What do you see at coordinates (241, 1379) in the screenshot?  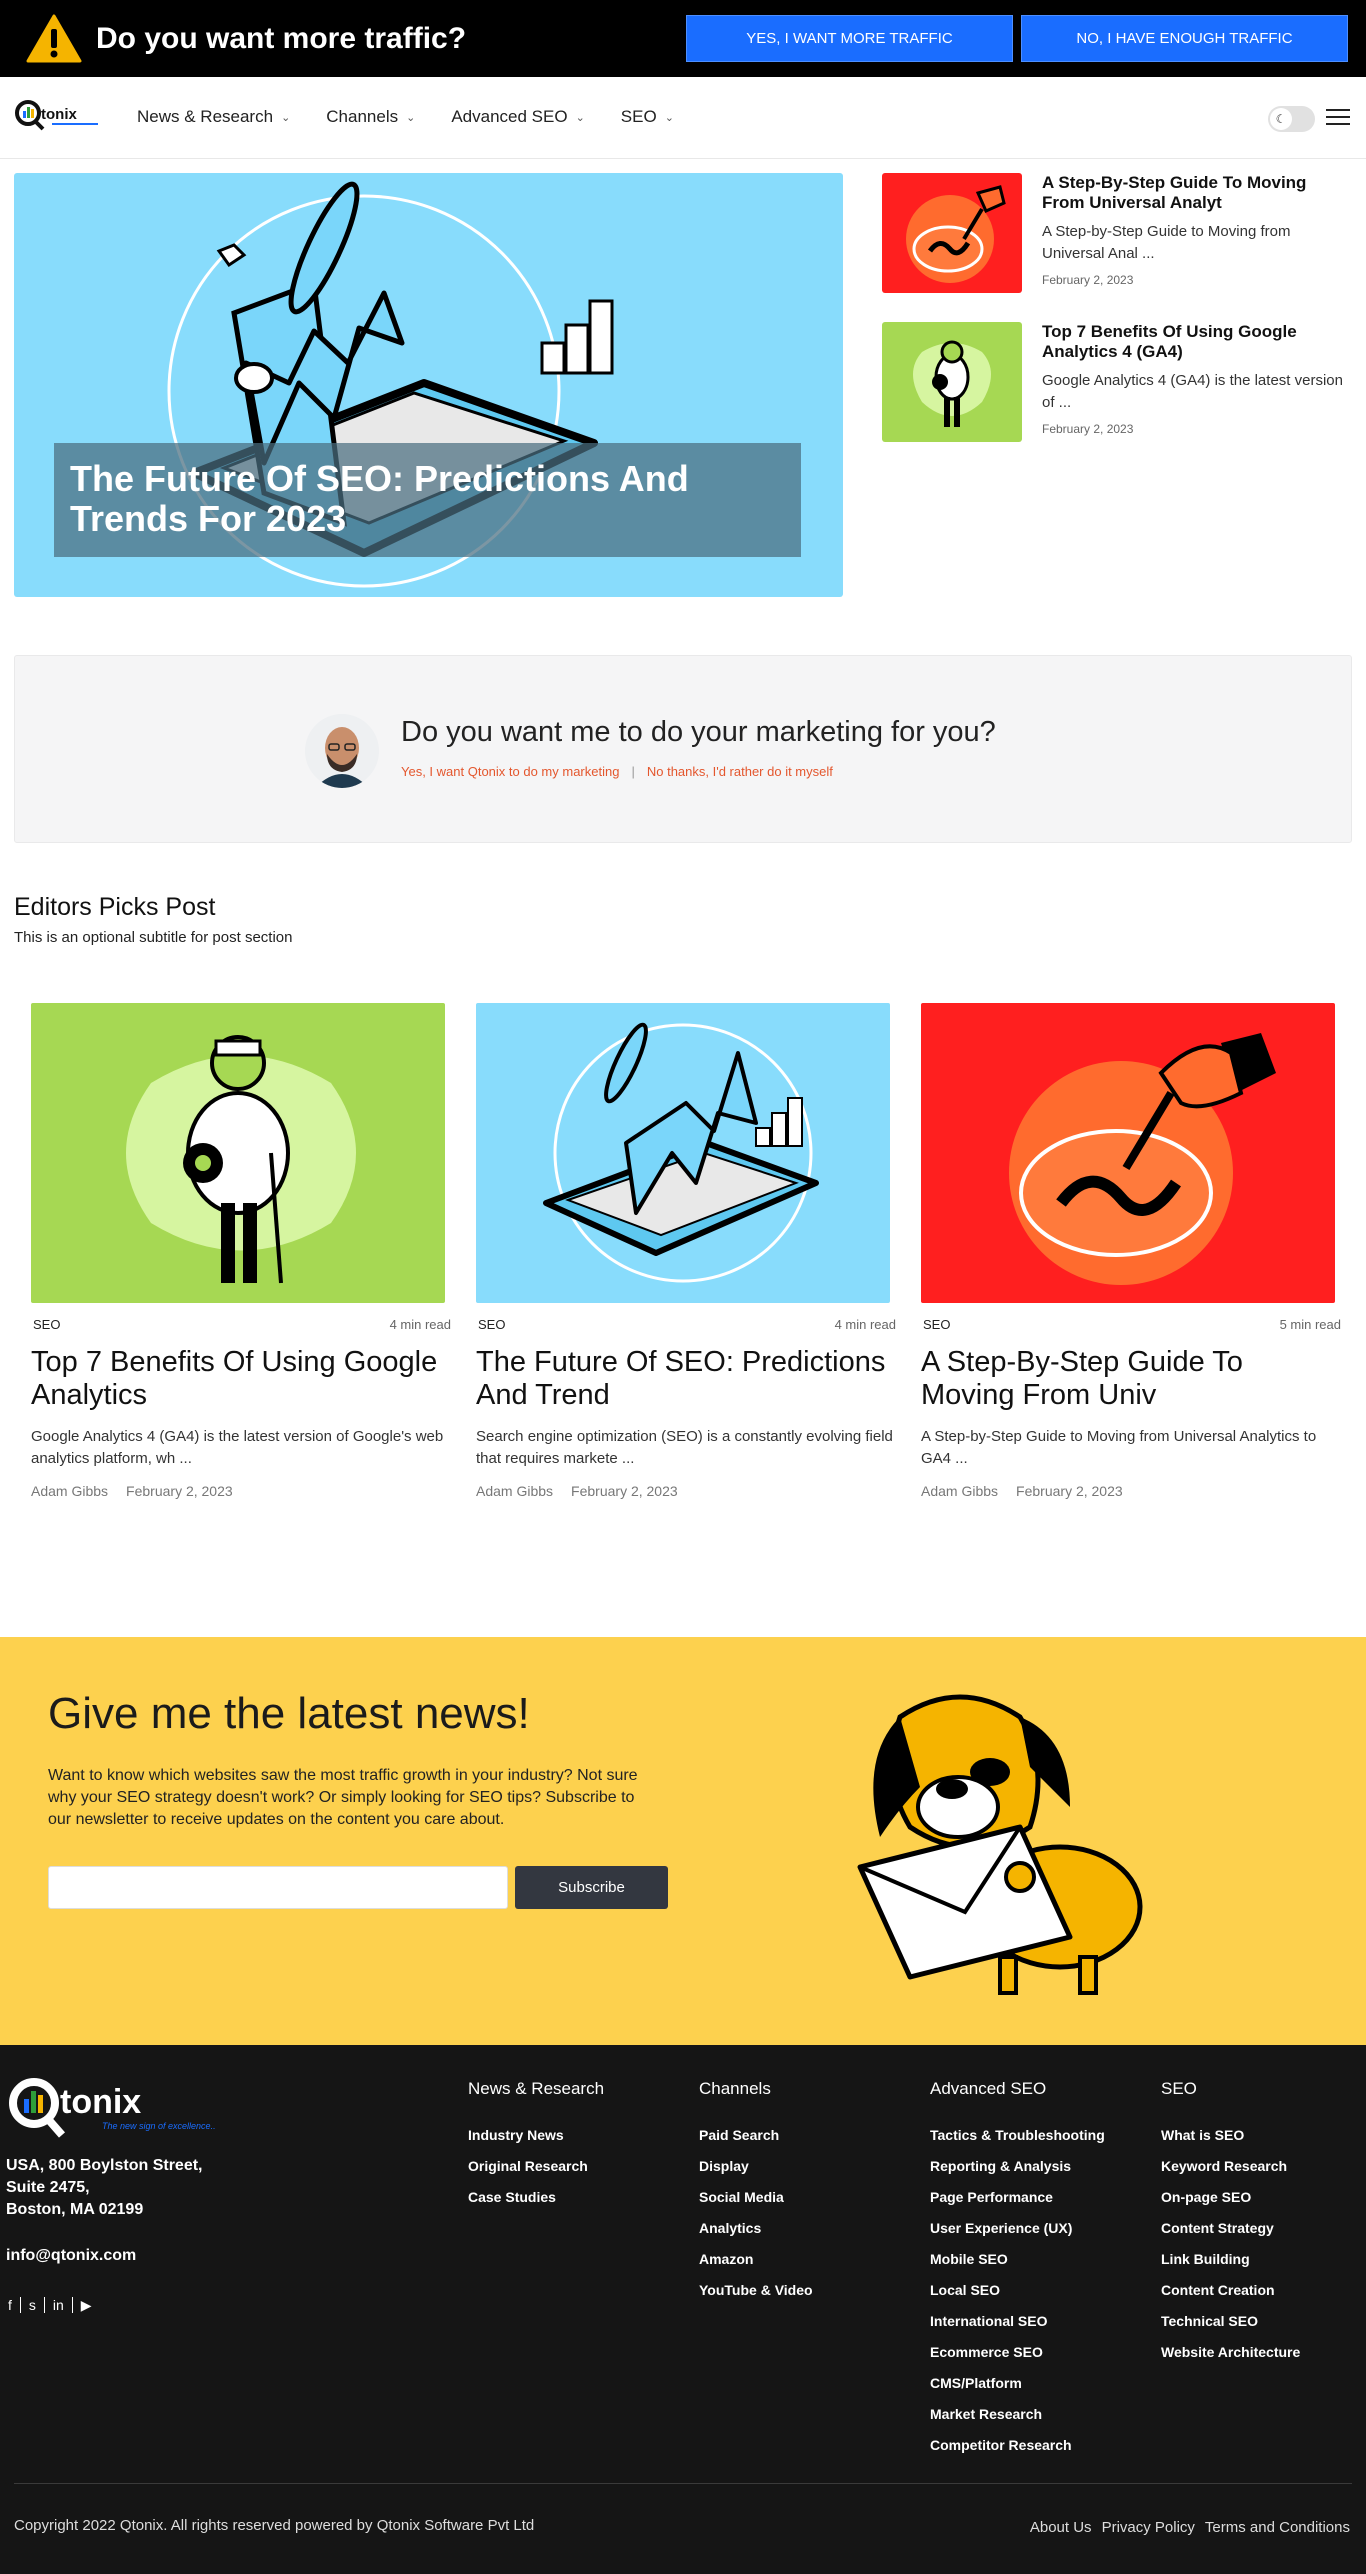 I see `post-title: Top 7 Benefits Of Using Google Analytics` at bounding box center [241, 1379].